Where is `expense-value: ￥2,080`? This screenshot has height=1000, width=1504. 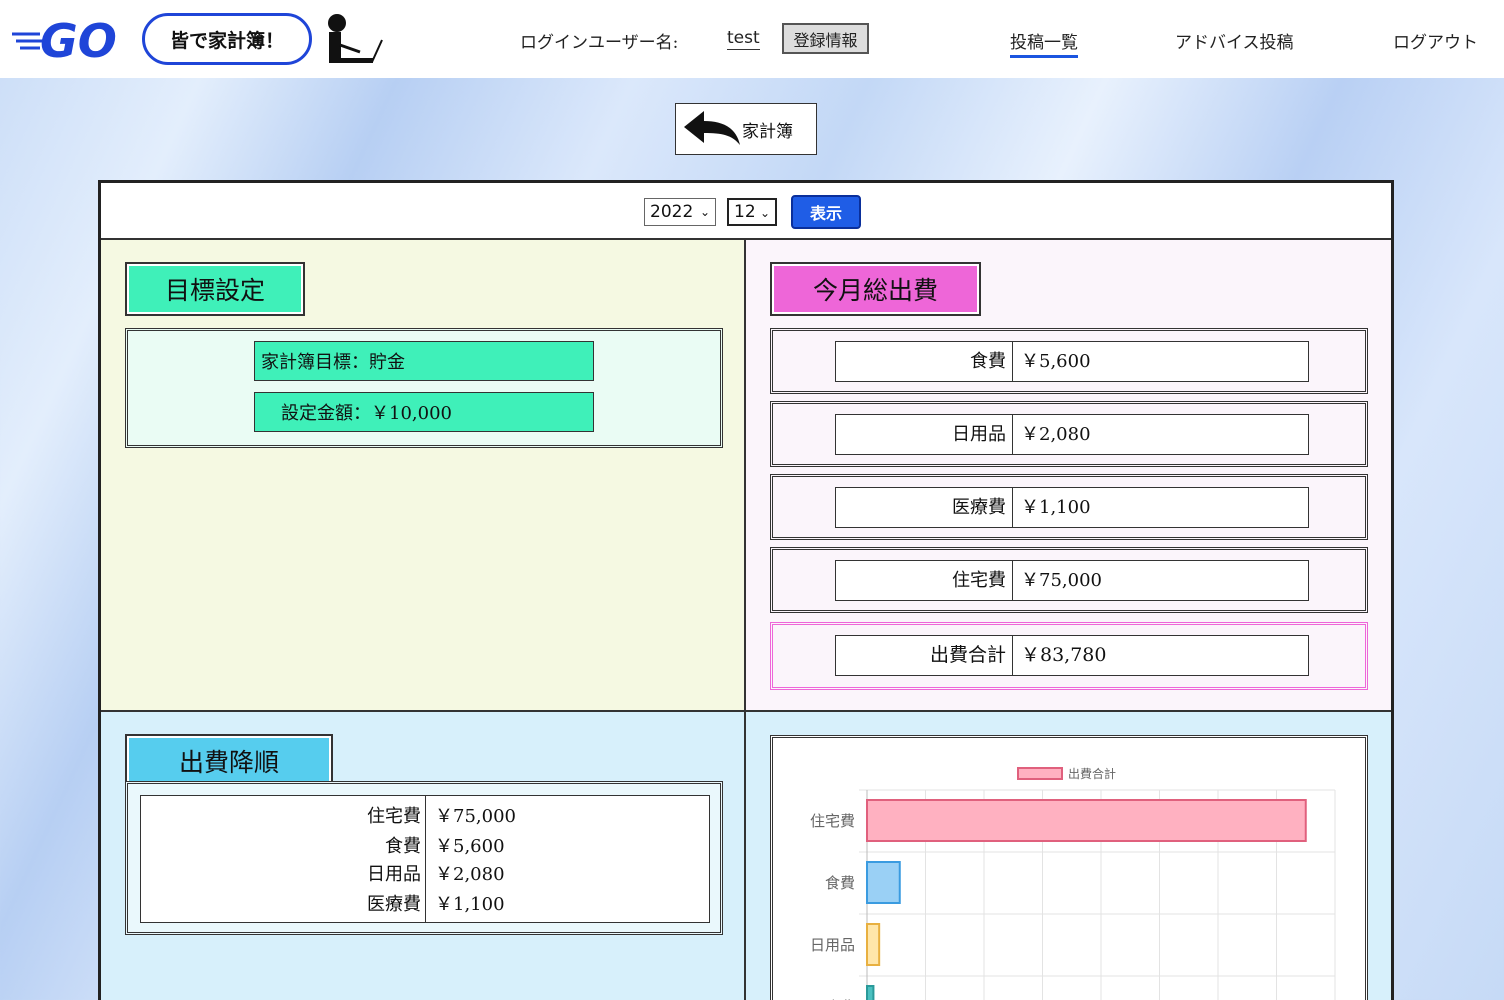
expense-value: ￥2,080 is located at coordinates (1056, 434).